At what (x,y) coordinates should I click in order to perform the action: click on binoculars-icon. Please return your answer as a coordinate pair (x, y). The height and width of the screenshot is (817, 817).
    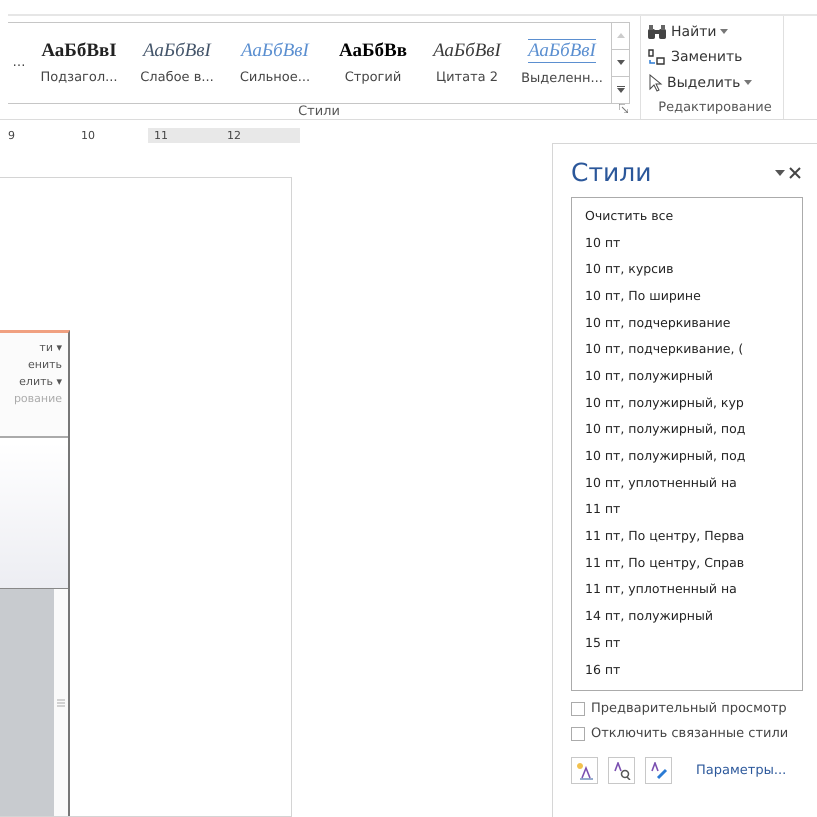
    Looking at the image, I should click on (657, 32).